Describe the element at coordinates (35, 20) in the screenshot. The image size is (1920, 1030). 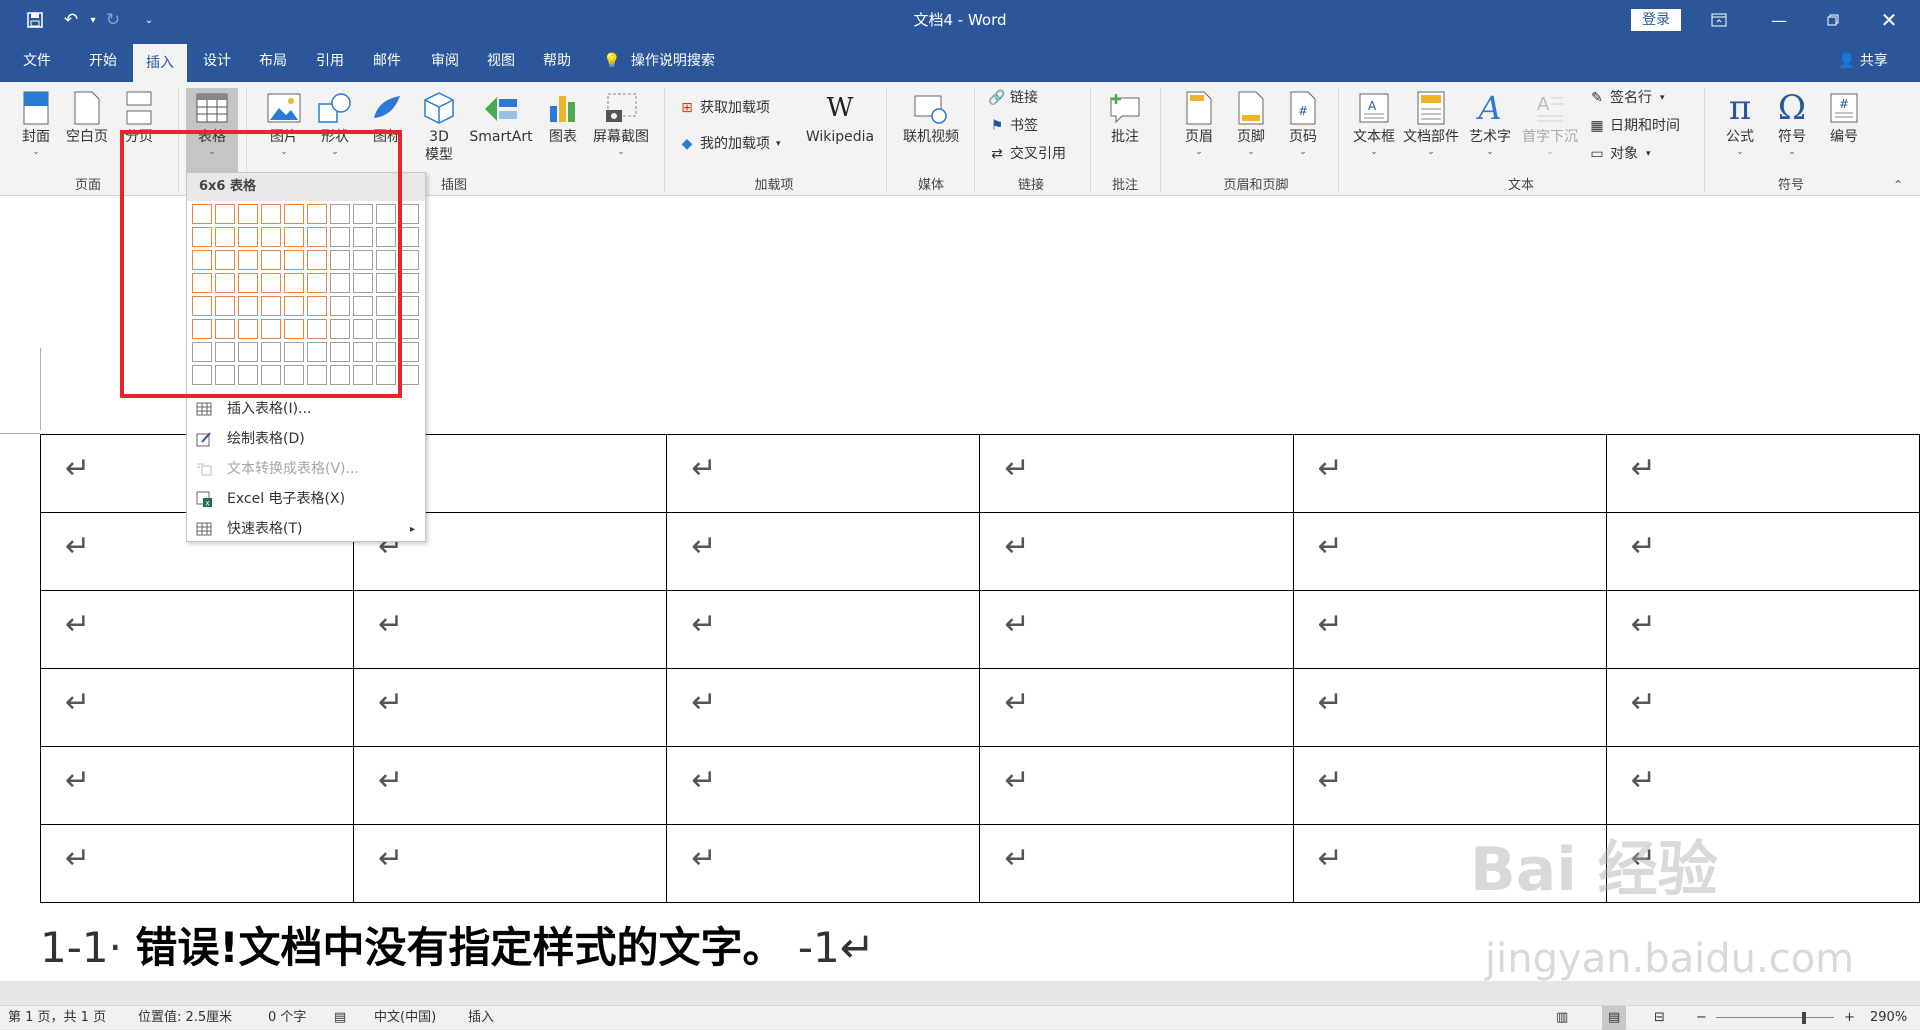
I see `save-icon` at that location.